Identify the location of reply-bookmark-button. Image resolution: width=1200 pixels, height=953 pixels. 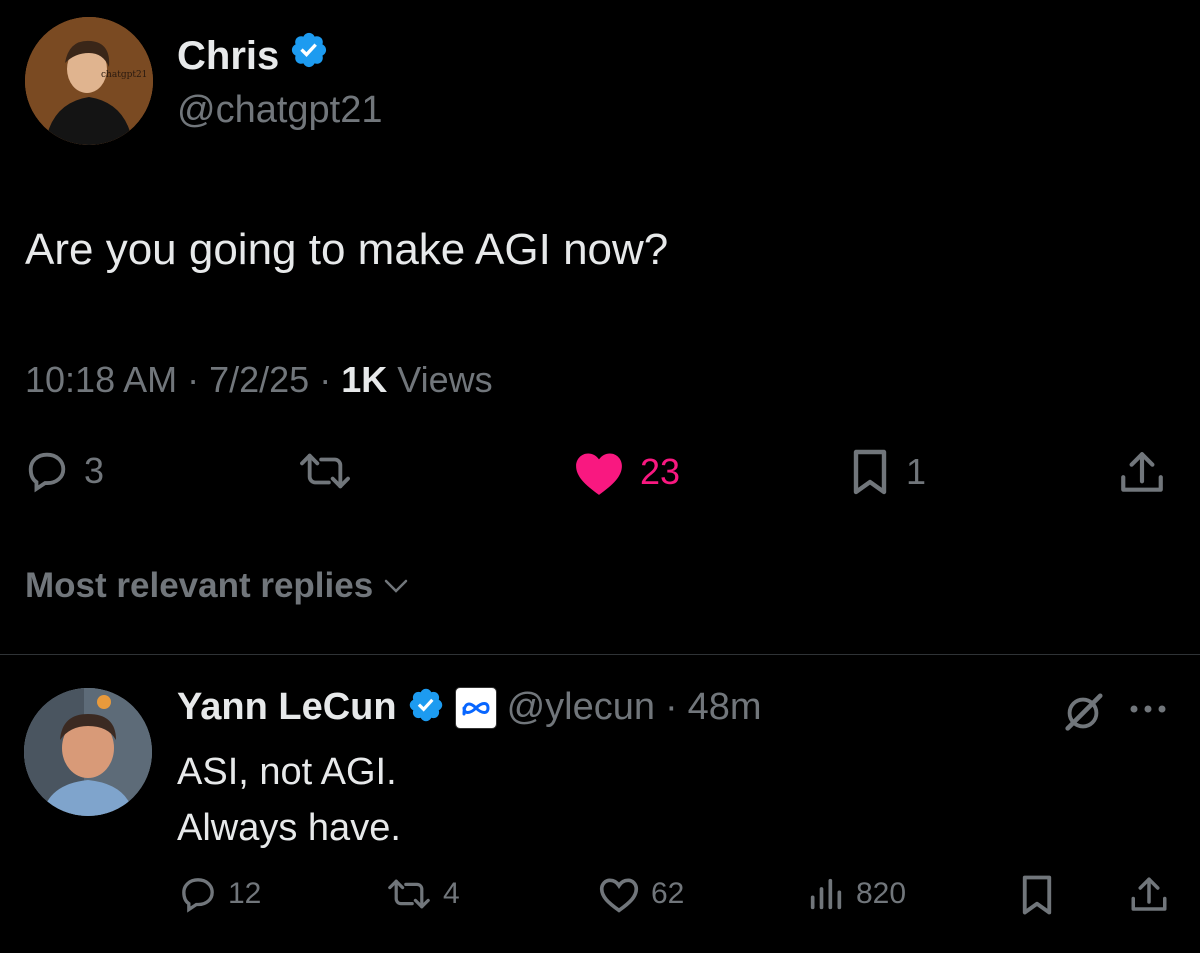
(1037, 895).